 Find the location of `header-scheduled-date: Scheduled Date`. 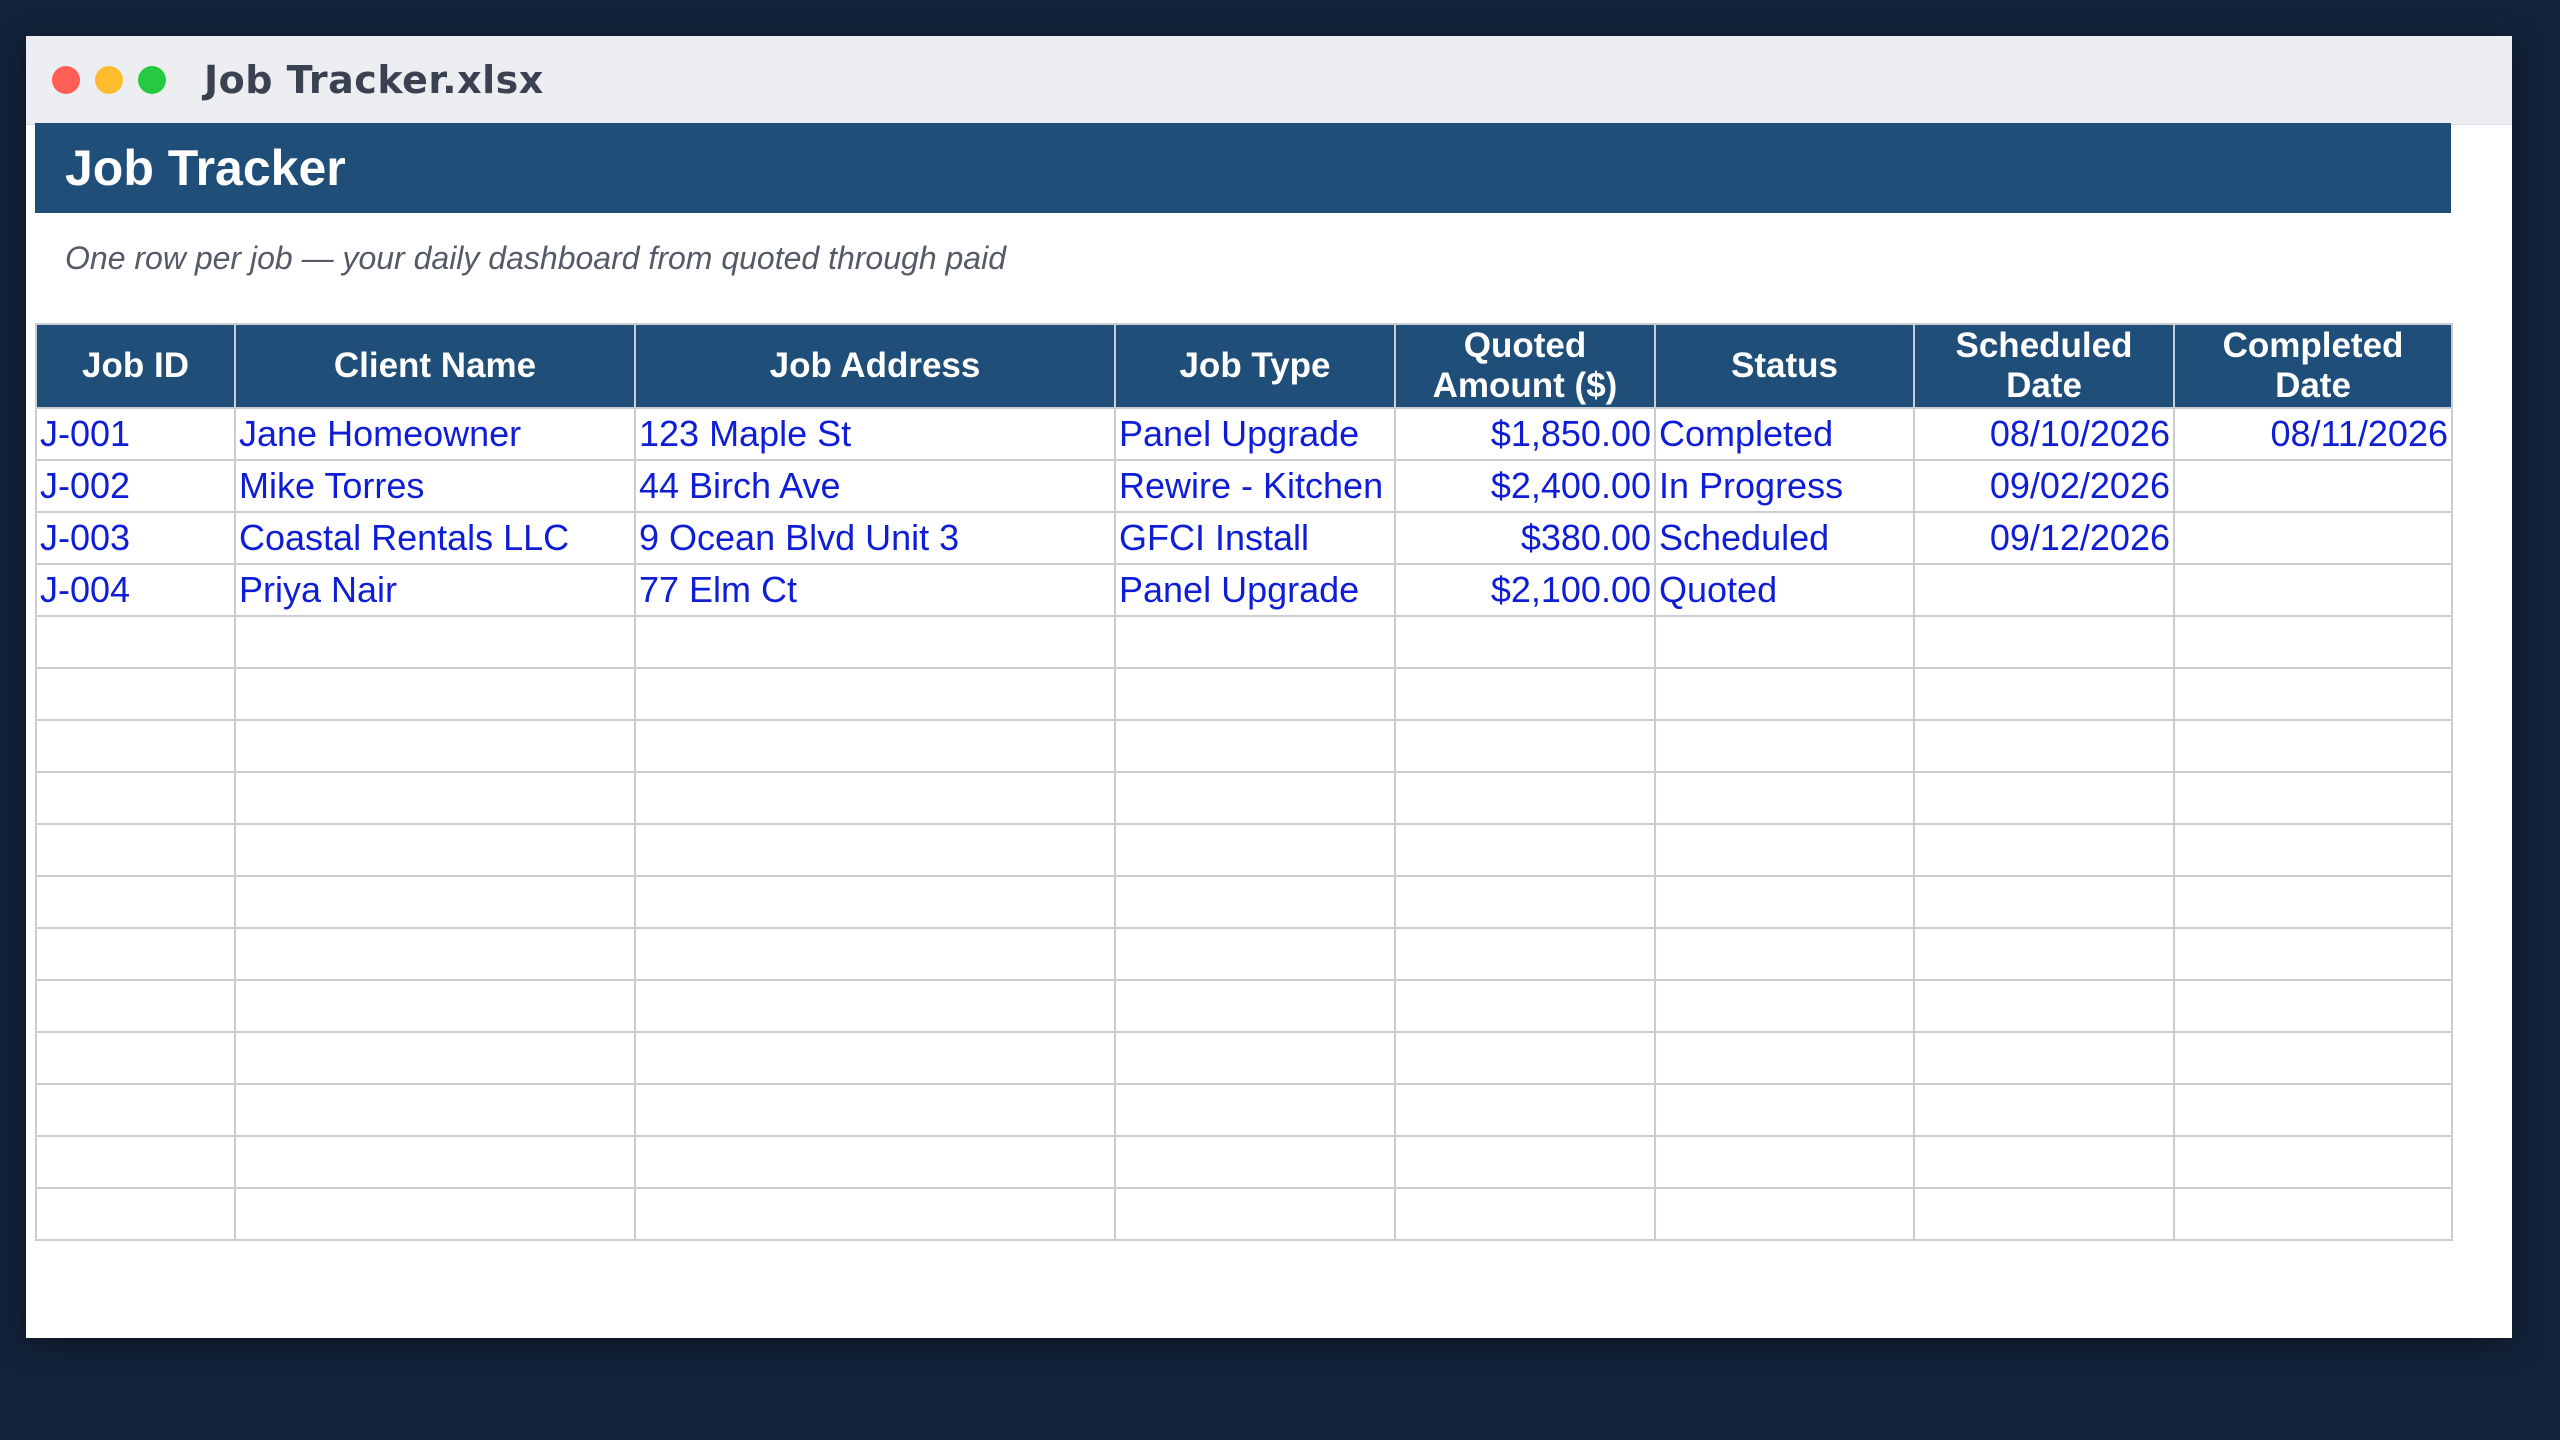

header-scheduled-date: Scheduled Date is located at coordinates (2044, 366).